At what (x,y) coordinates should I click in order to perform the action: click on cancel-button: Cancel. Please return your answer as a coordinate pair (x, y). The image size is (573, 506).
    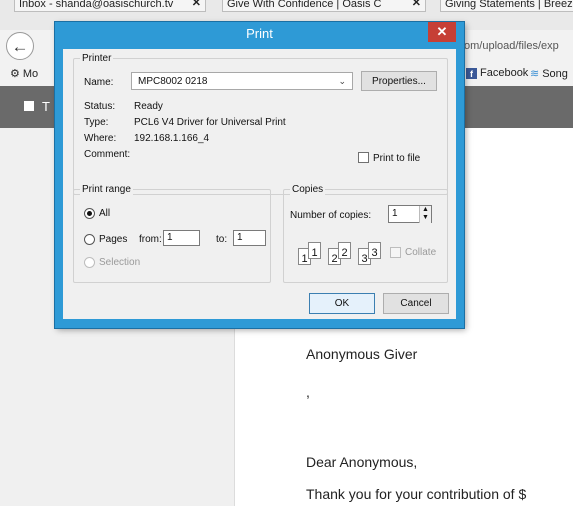
    Looking at the image, I should click on (416, 303).